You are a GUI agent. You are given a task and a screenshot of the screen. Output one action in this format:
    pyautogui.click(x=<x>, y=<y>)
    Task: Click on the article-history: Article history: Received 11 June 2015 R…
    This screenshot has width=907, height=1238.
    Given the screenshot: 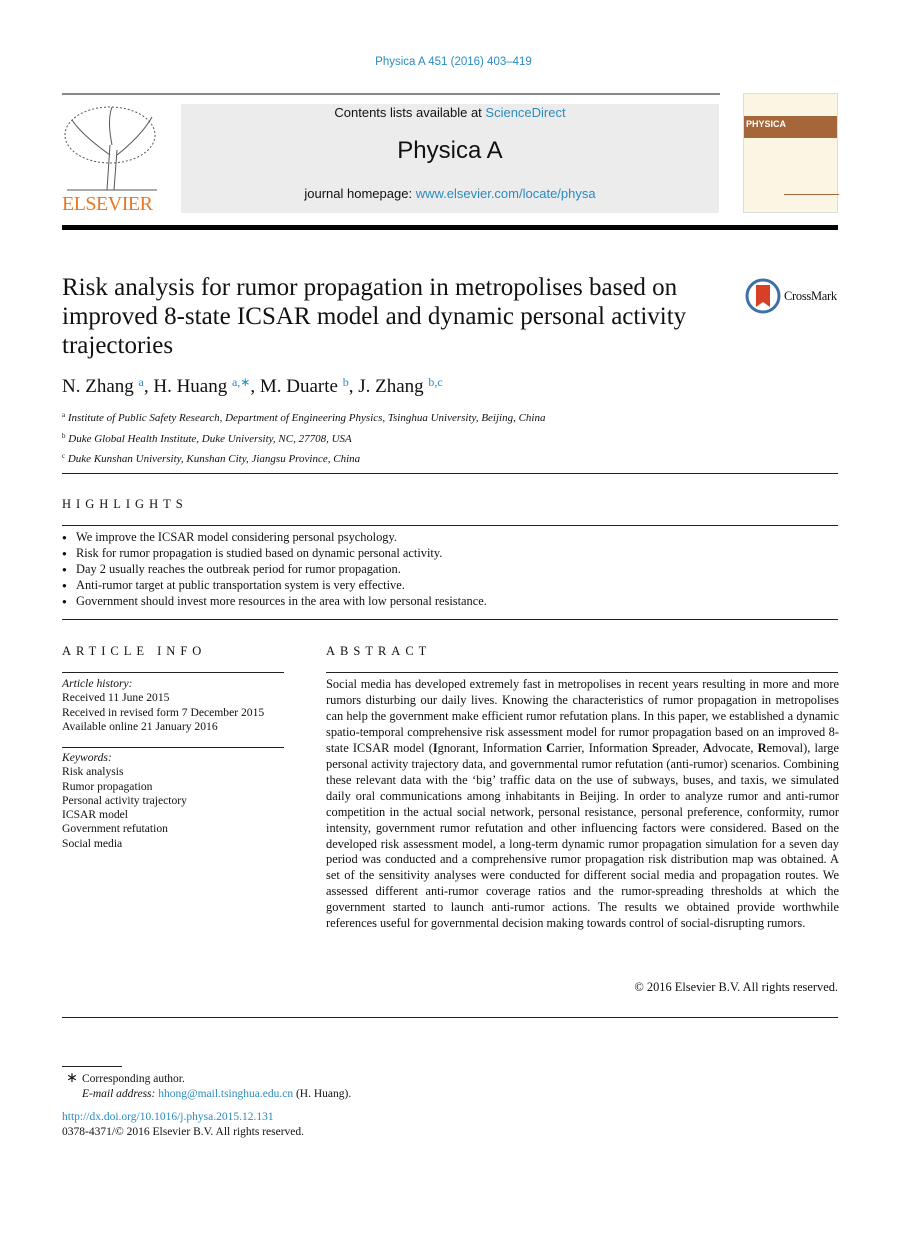 What is the action you would take?
    pyautogui.click(x=163, y=705)
    